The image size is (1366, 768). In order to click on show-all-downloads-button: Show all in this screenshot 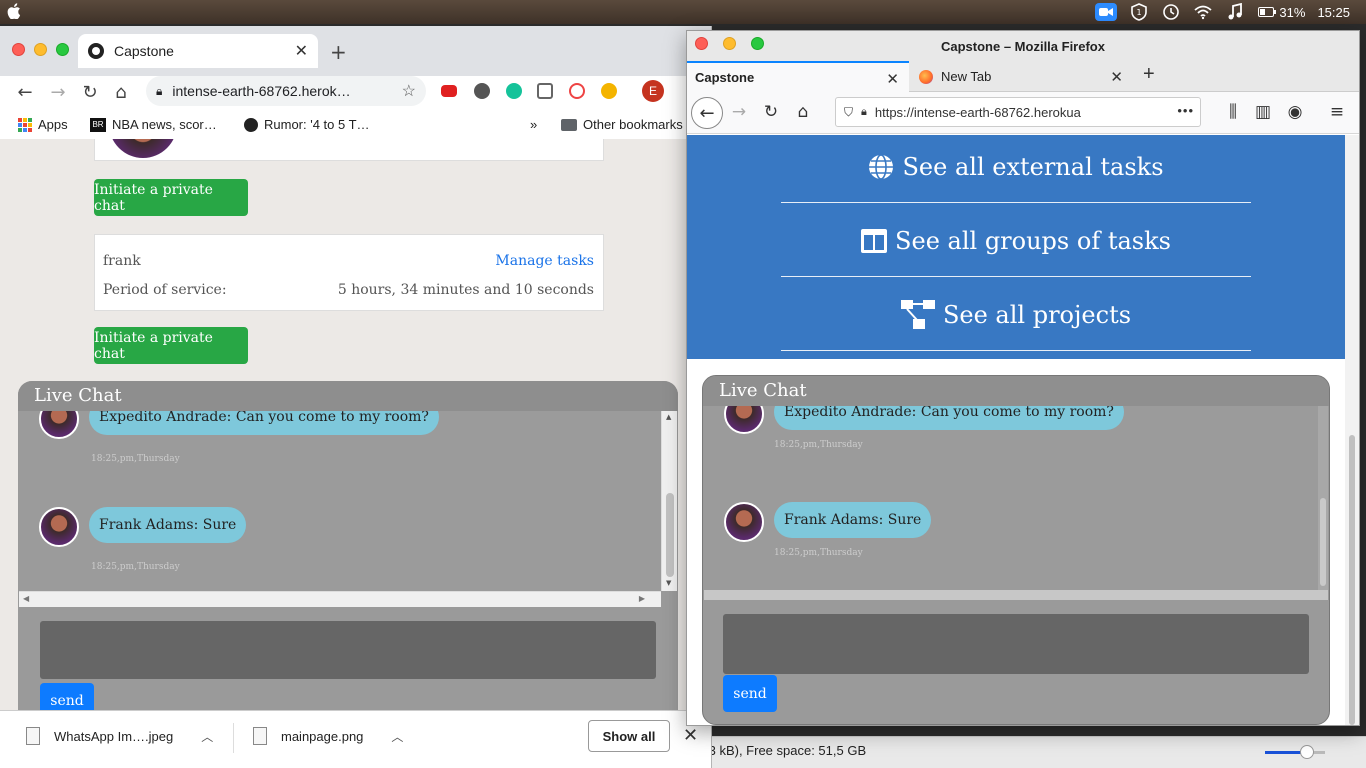, I will do `click(629, 736)`.